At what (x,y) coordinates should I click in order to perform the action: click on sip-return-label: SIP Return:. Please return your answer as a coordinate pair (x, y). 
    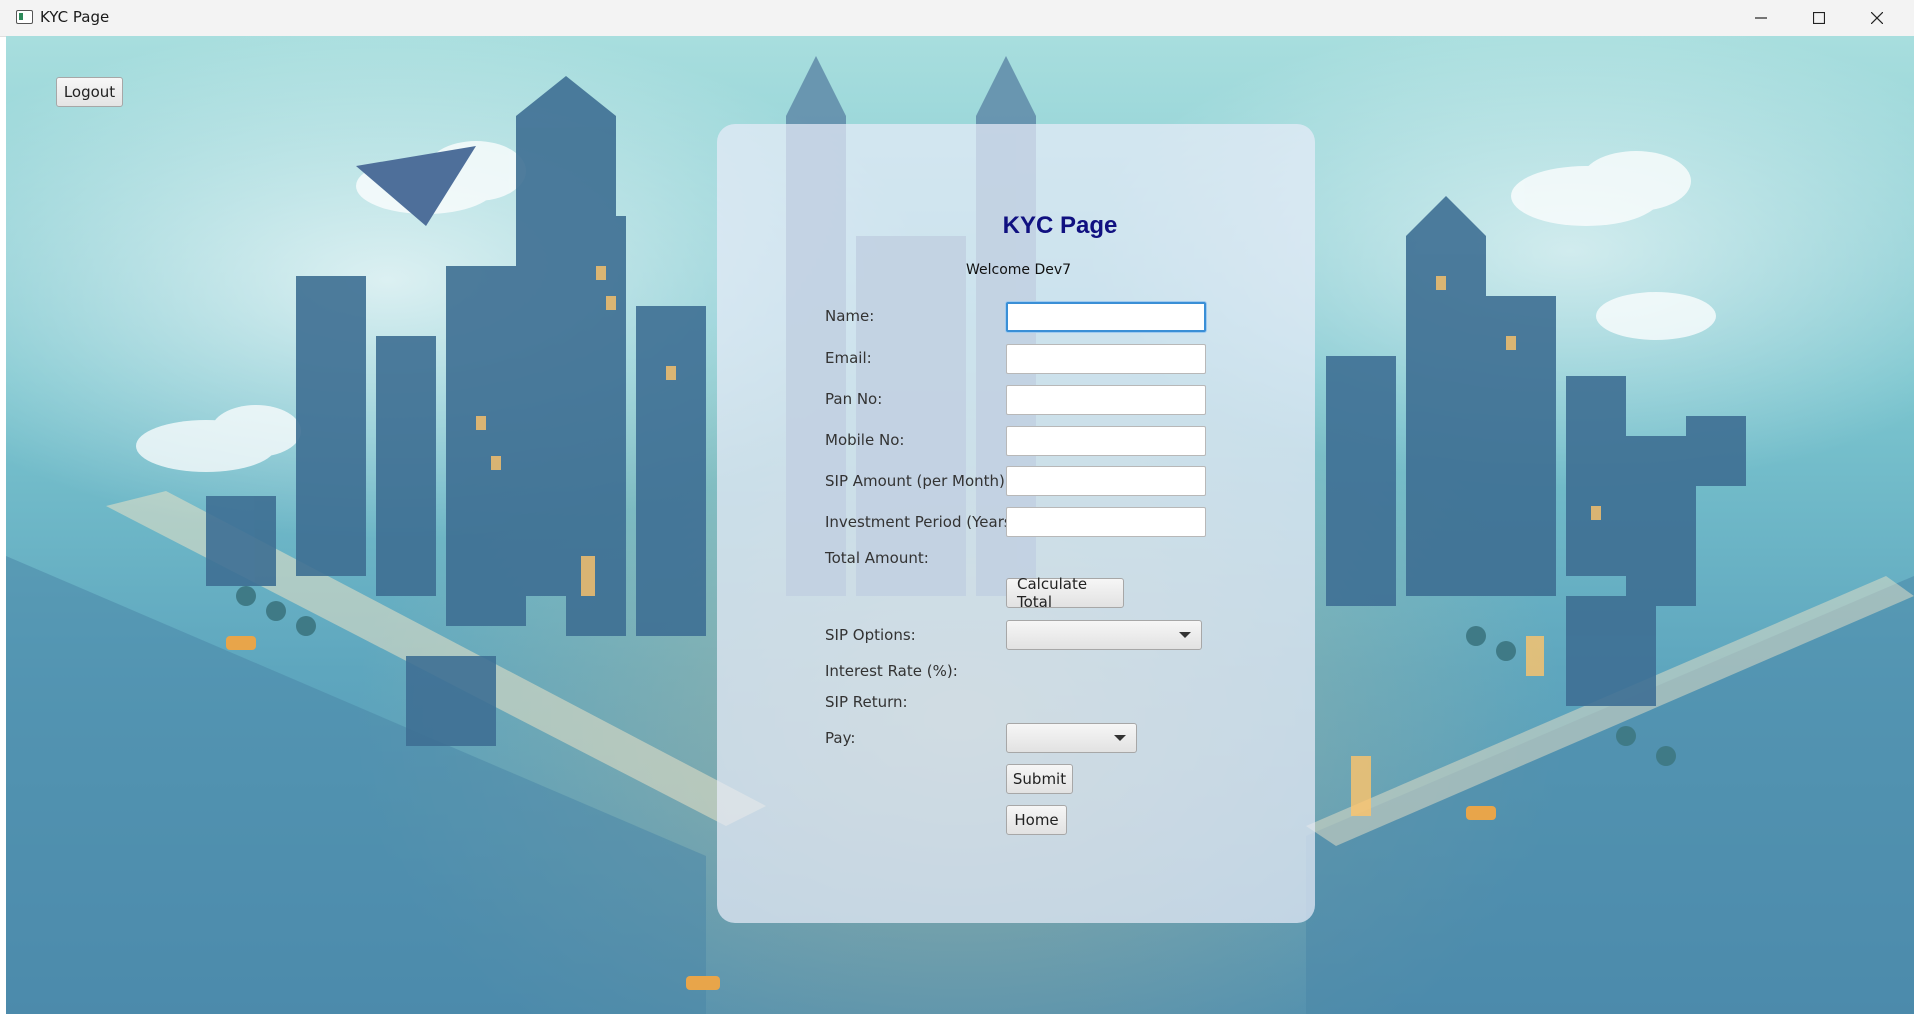
    Looking at the image, I should click on (866, 702).